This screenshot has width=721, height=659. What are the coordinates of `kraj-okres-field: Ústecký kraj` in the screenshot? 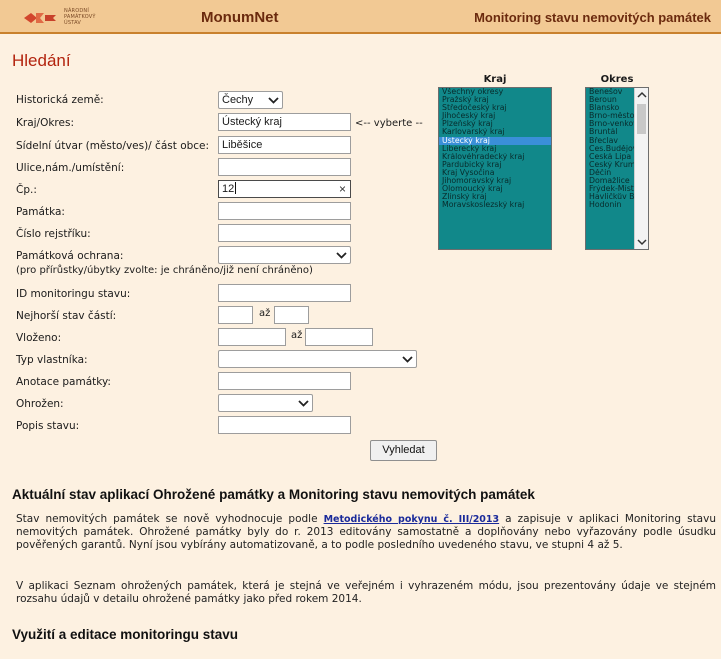 It's located at (284, 122).